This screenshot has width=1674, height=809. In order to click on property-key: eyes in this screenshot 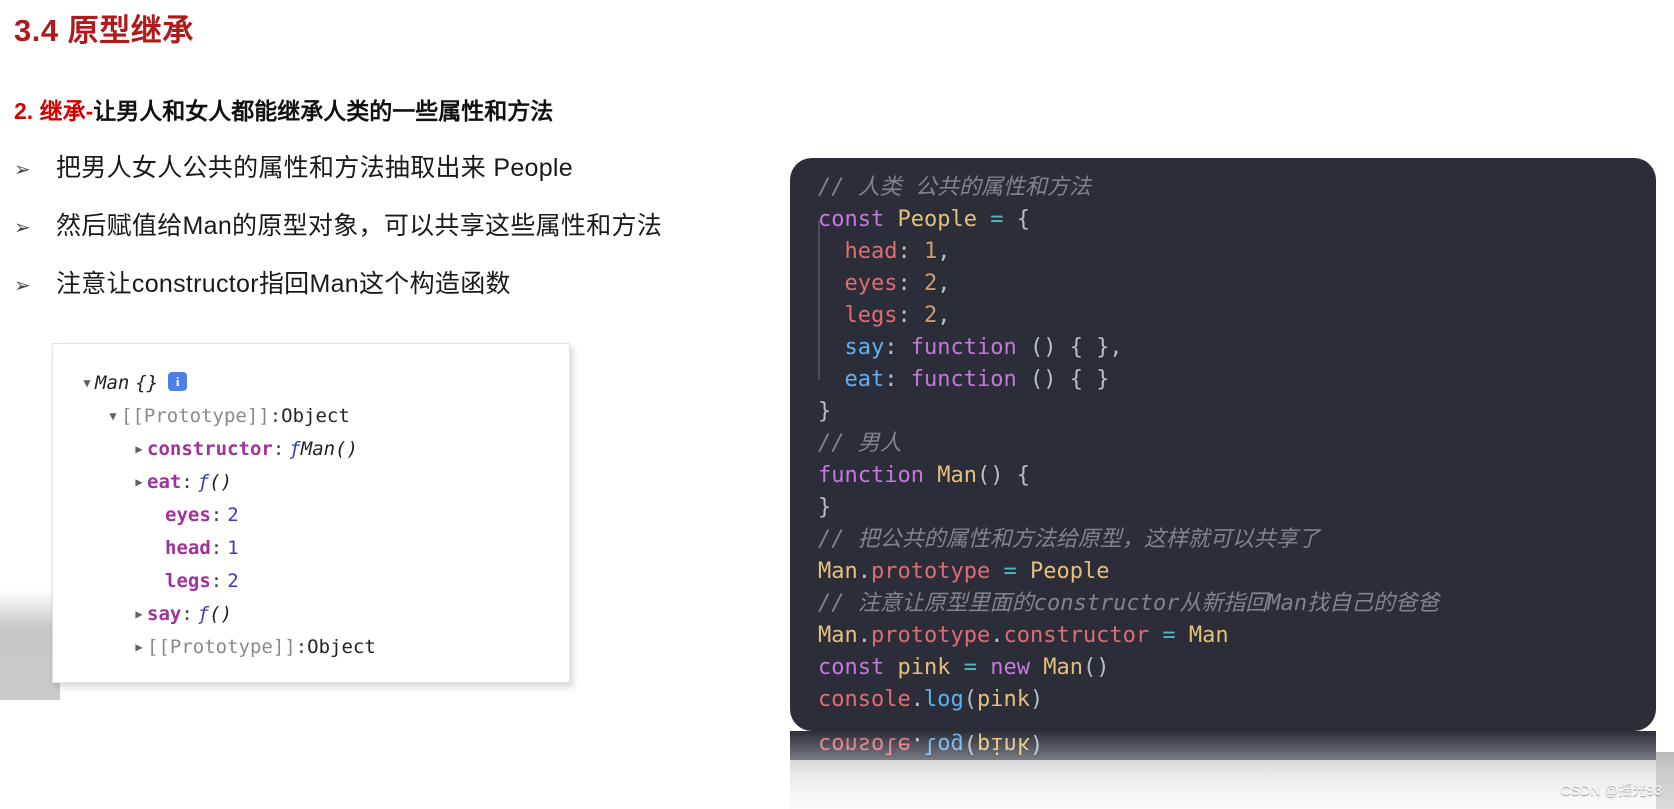, I will do `click(188, 514)`.